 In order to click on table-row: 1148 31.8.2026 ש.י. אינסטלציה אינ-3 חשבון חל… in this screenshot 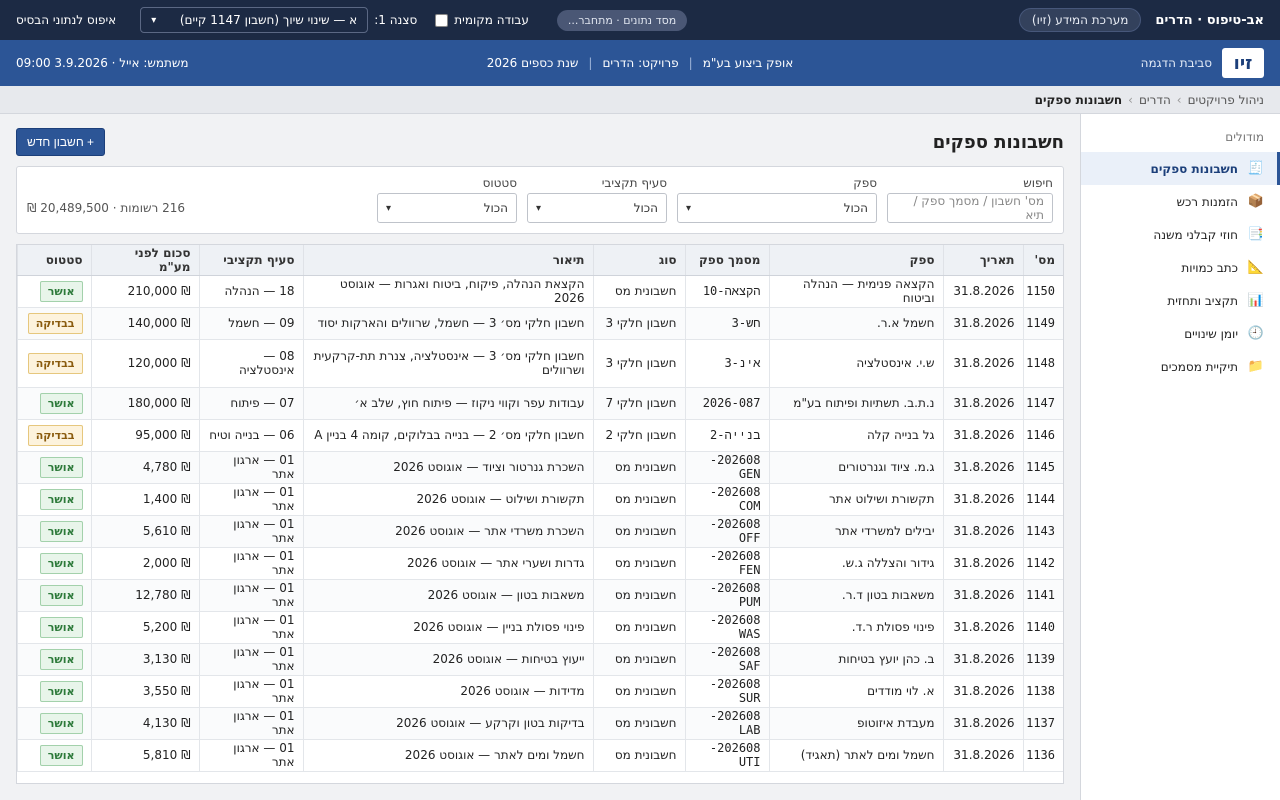, I will do `click(540, 363)`.